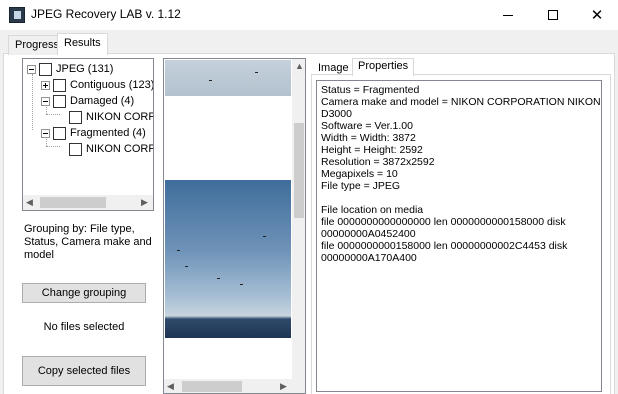 The image size is (618, 394). I want to click on tab-properties: Properties, so click(383, 67).